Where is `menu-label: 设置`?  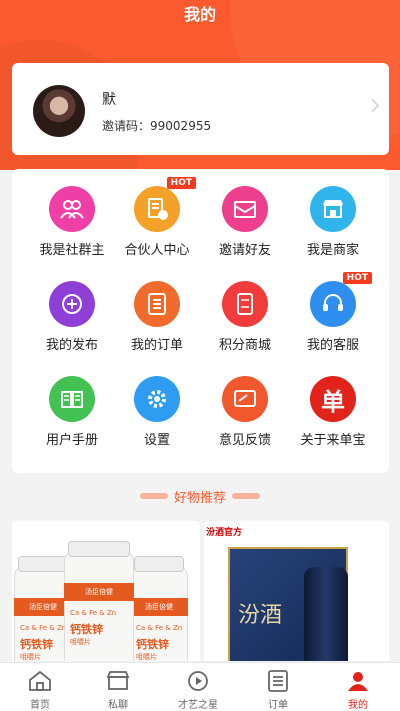
menu-label: 设置 is located at coordinates (156, 440).